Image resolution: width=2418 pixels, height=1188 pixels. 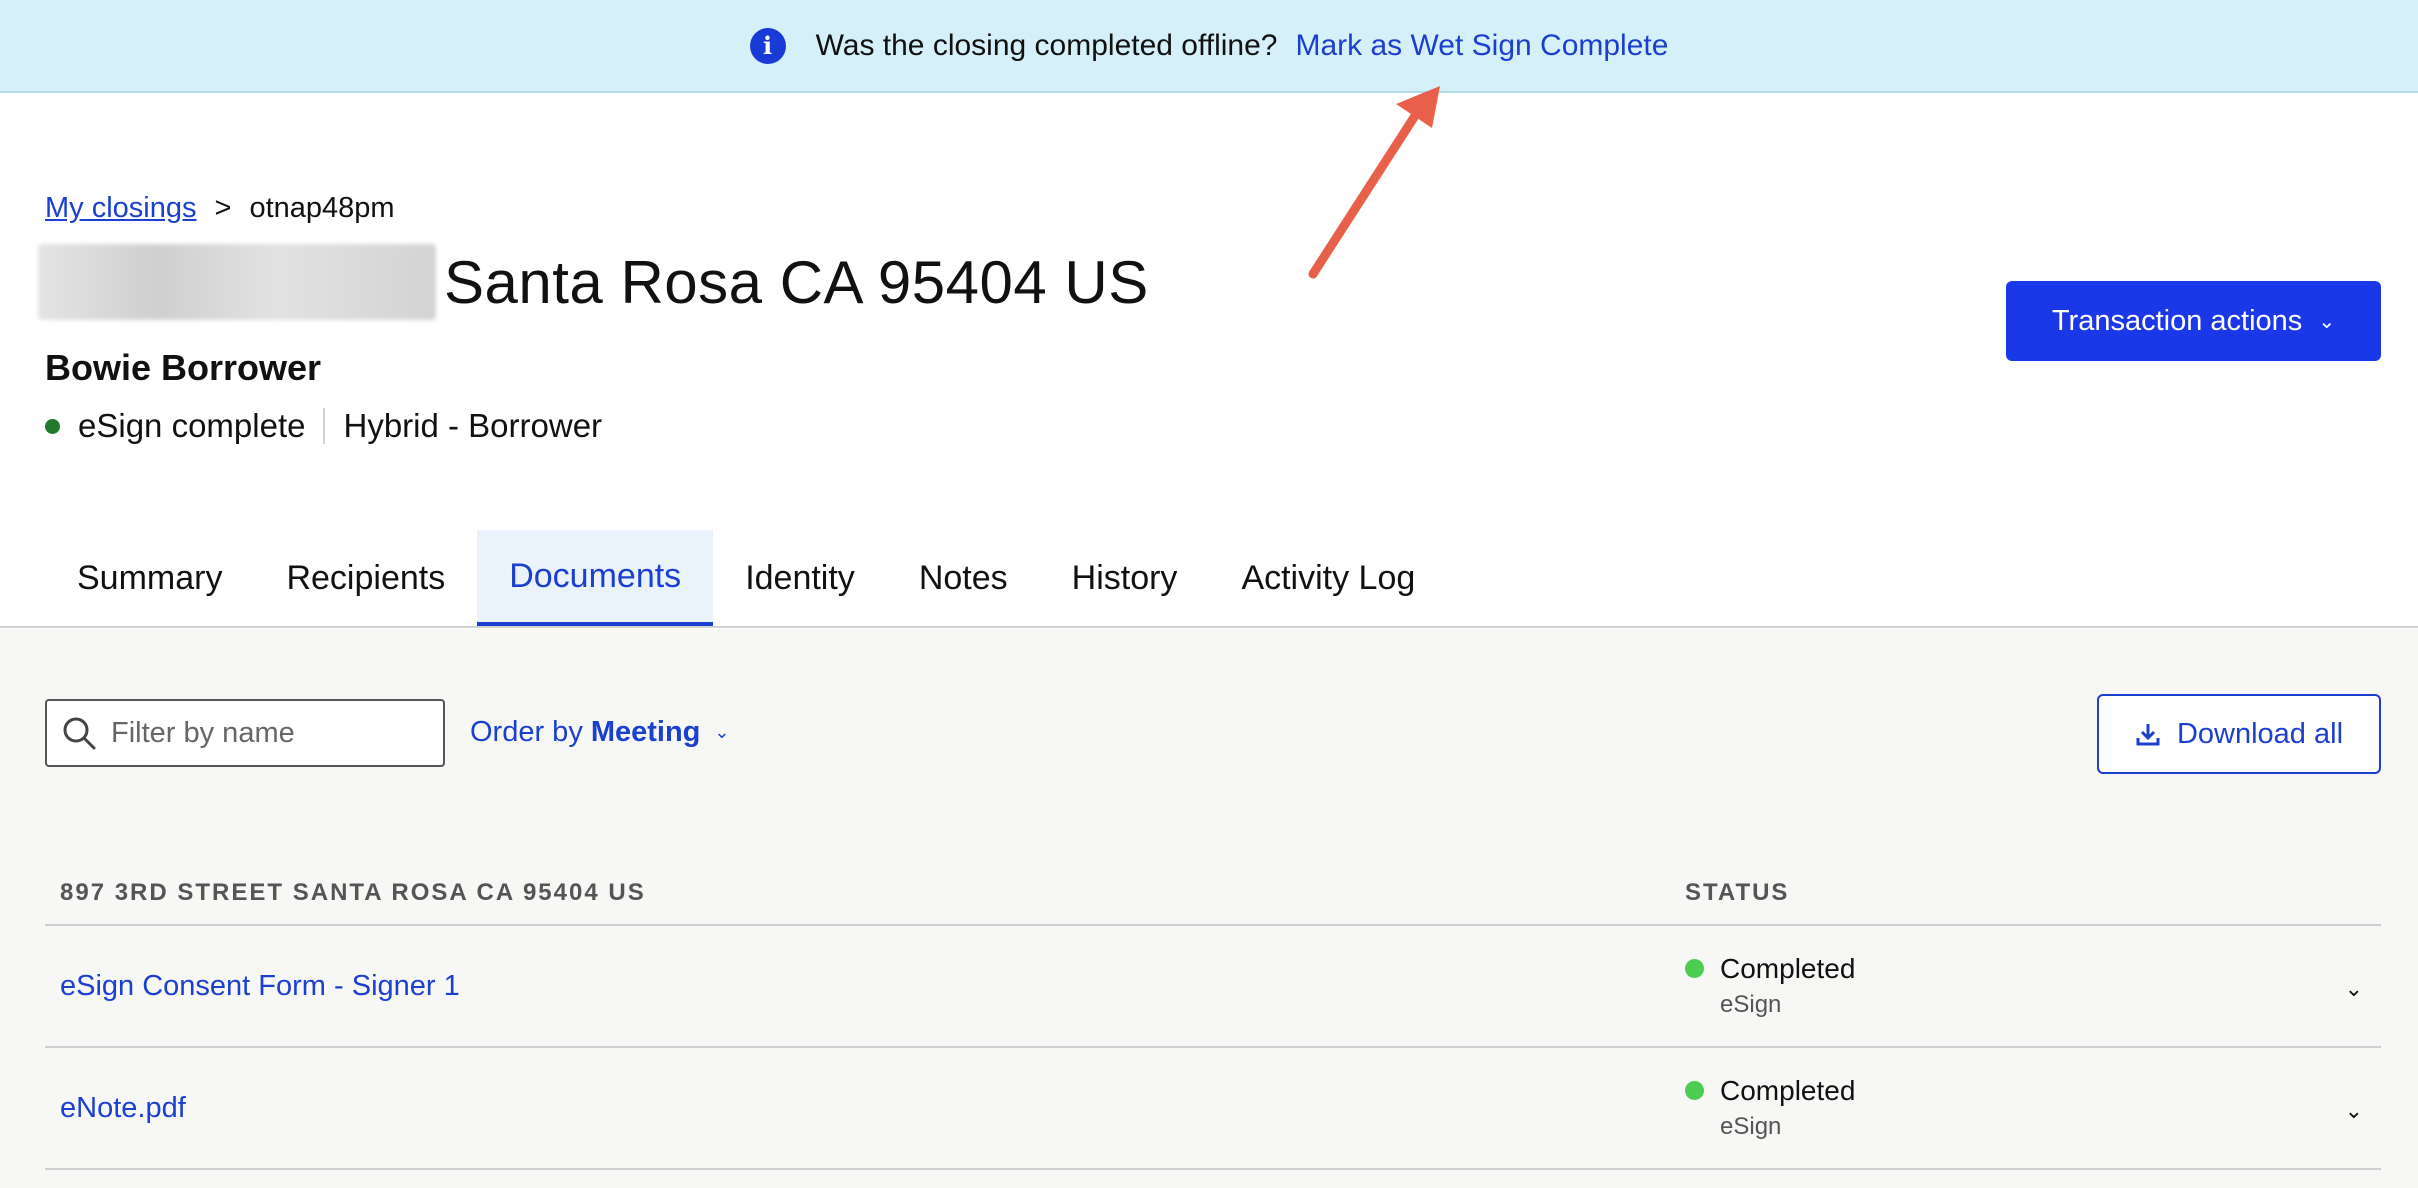 What do you see at coordinates (79, 733) in the screenshot?
I see `search-icon` at bounding box center [79, 733].